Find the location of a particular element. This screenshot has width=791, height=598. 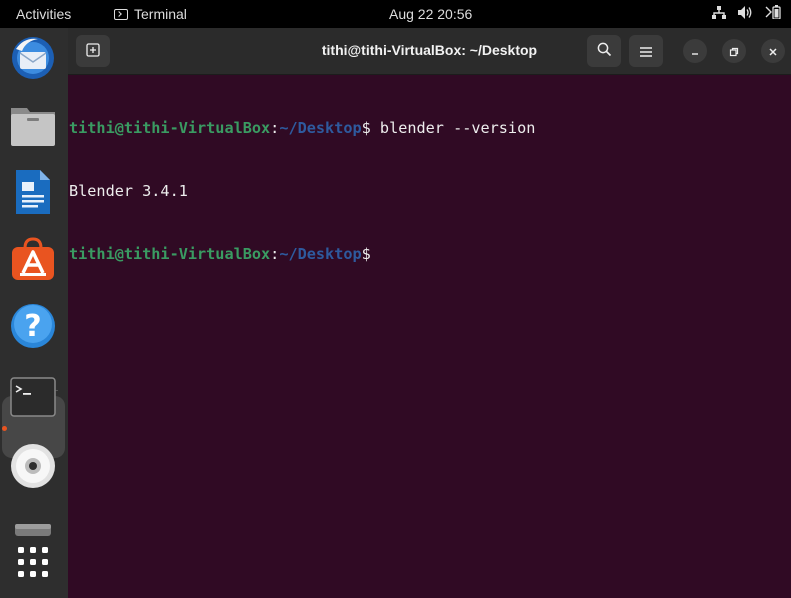

close-button is located at coordinates (773, 51).